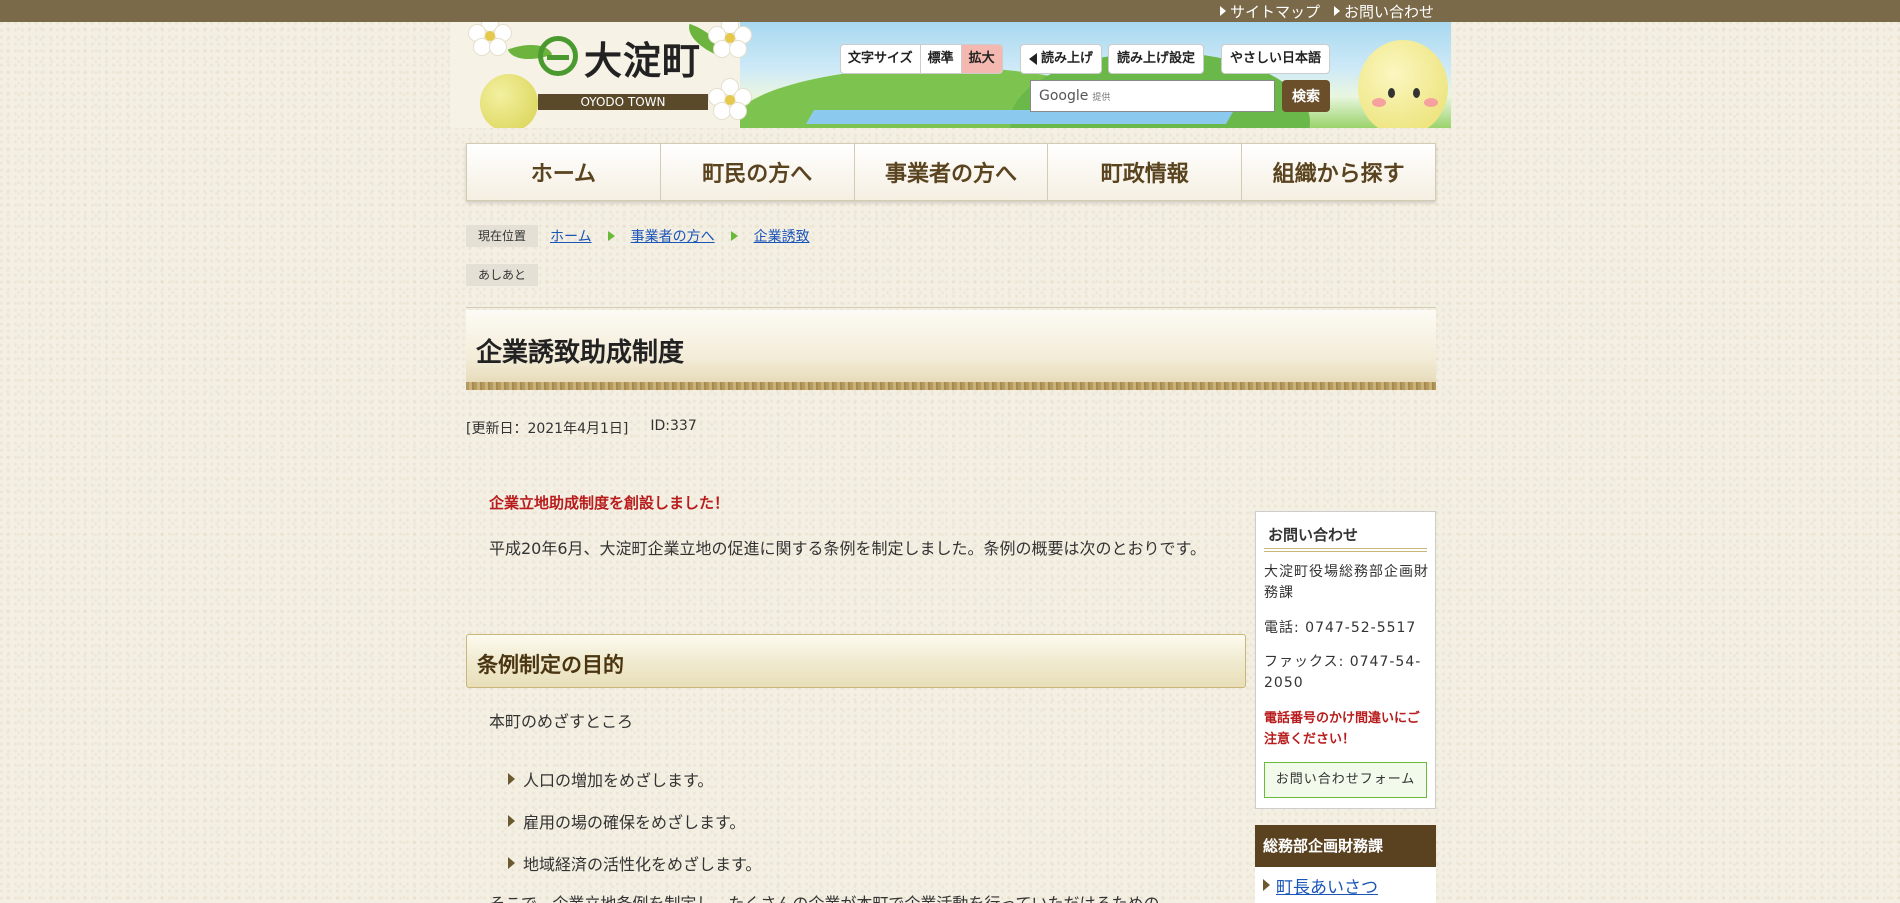  Describe the element at coordinates (1345, 846) in the screenshot. I see `department-heading: 総務部企画財務課` at that location.